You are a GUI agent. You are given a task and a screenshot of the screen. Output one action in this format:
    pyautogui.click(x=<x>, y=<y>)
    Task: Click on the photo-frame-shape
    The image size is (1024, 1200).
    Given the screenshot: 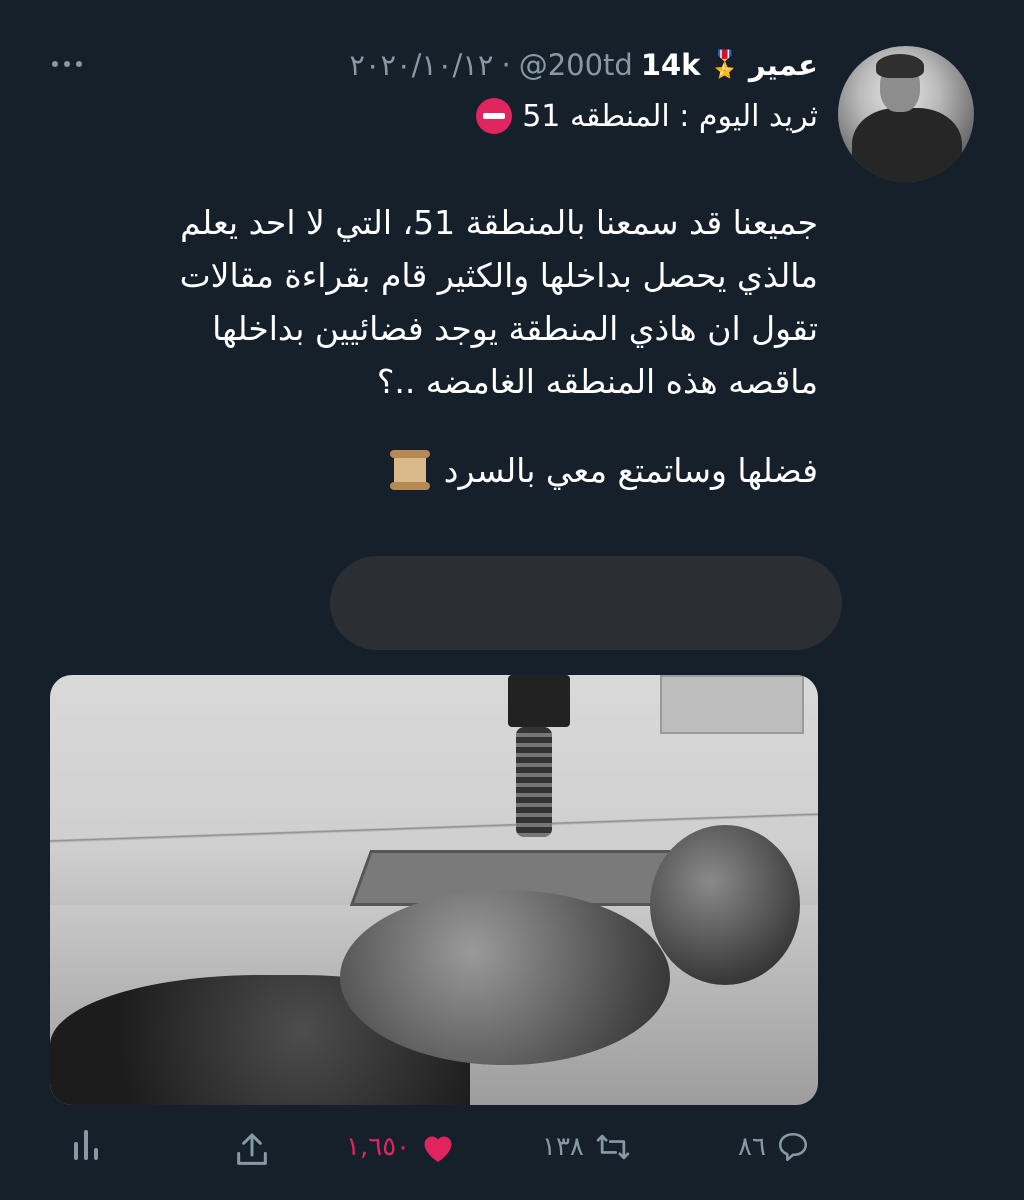 What is the action you would take?
    pyautogui.click(x=732, y=704)
    